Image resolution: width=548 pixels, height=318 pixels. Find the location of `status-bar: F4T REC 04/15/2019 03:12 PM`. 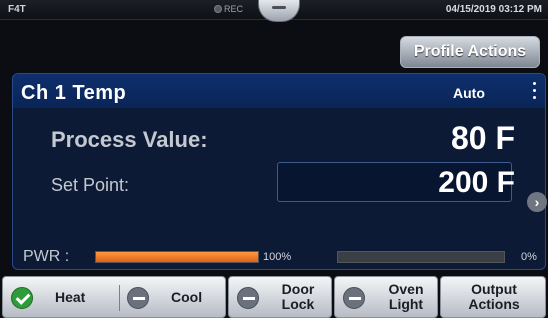

status-bar: F4T REC 04/15/2019 03:12 PM is located at coordinates (274, 11).